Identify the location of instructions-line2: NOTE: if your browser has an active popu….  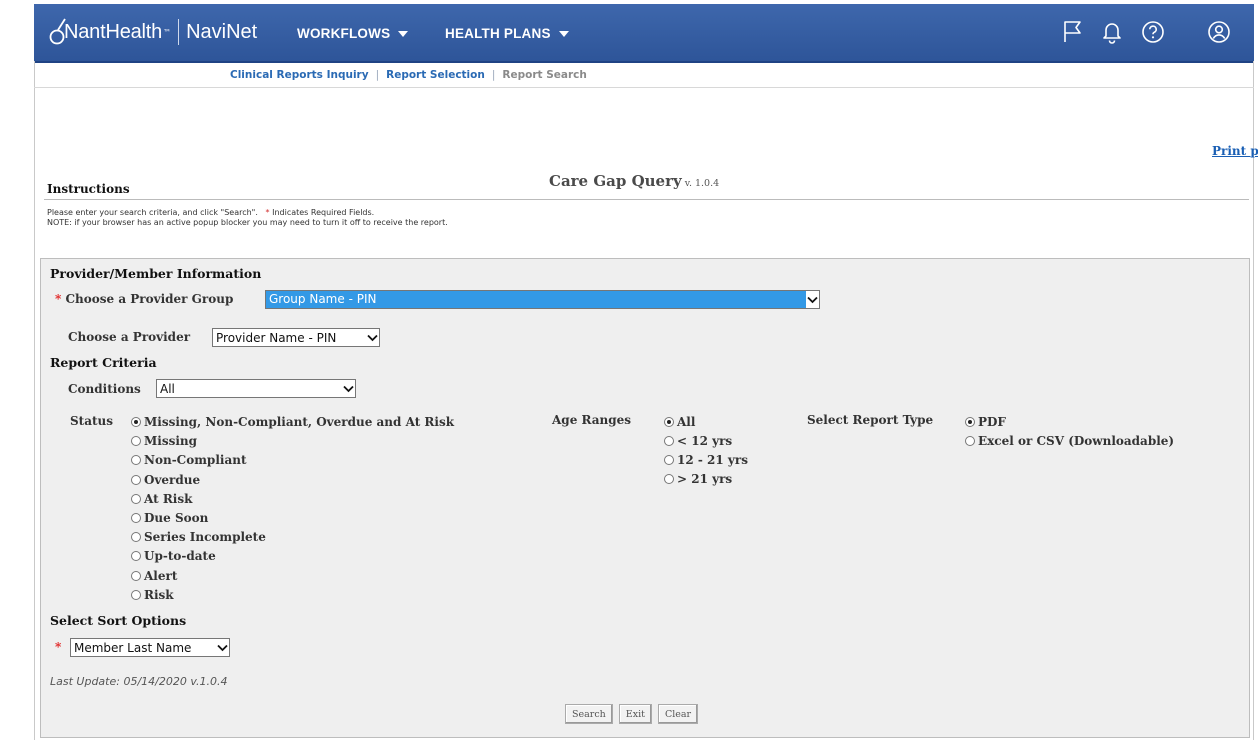
(247, 222).